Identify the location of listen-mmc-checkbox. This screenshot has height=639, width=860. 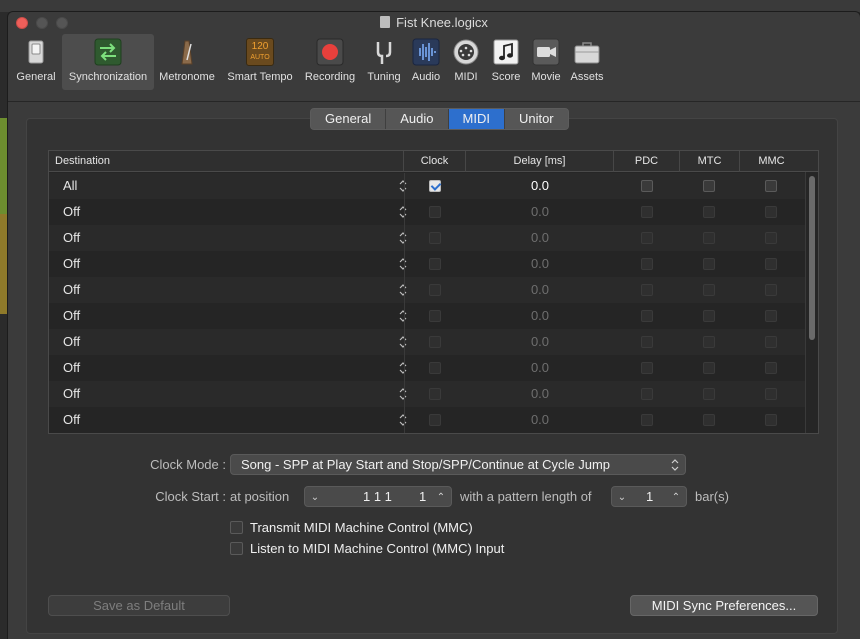
(236, 548).